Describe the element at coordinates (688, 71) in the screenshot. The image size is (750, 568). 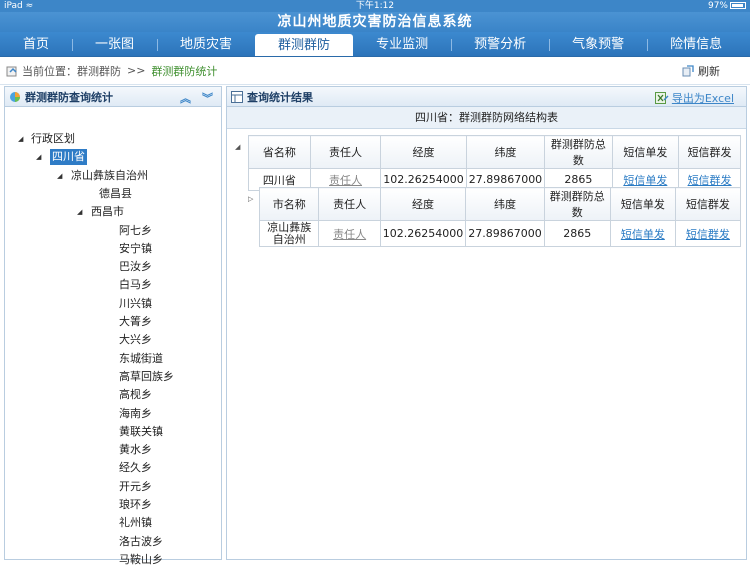
I see `refresh-icon` at that location.